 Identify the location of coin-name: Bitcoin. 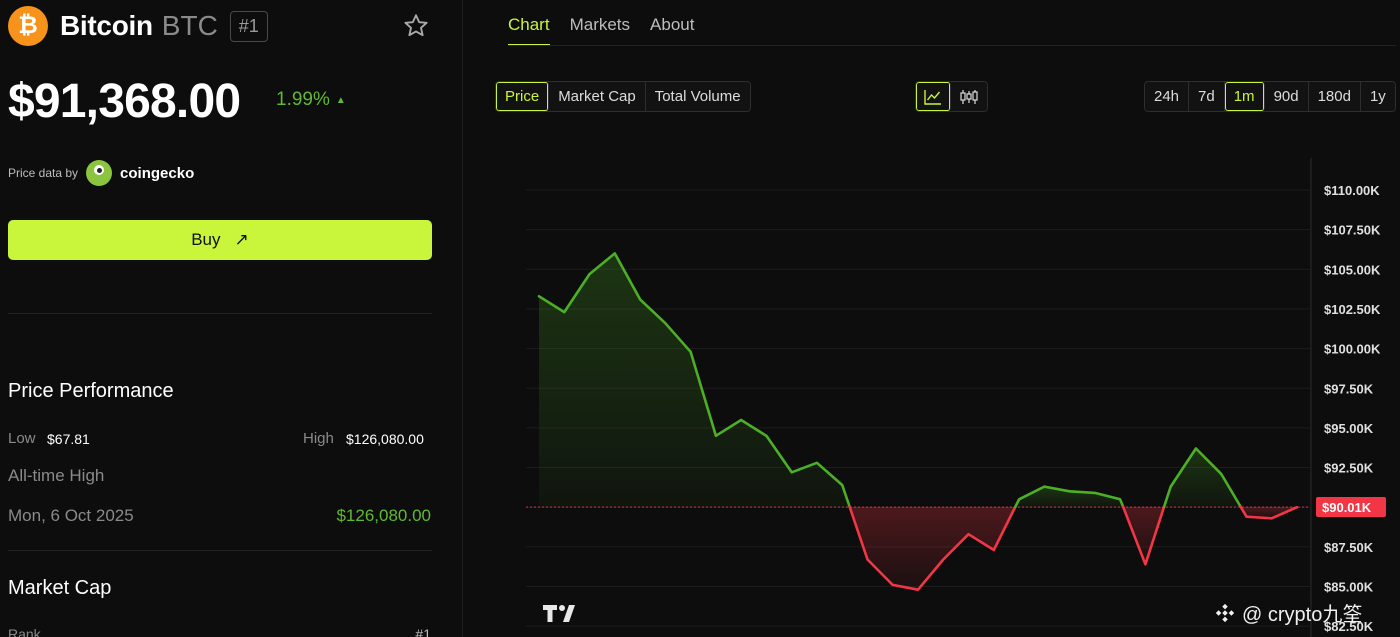
(106, 25).